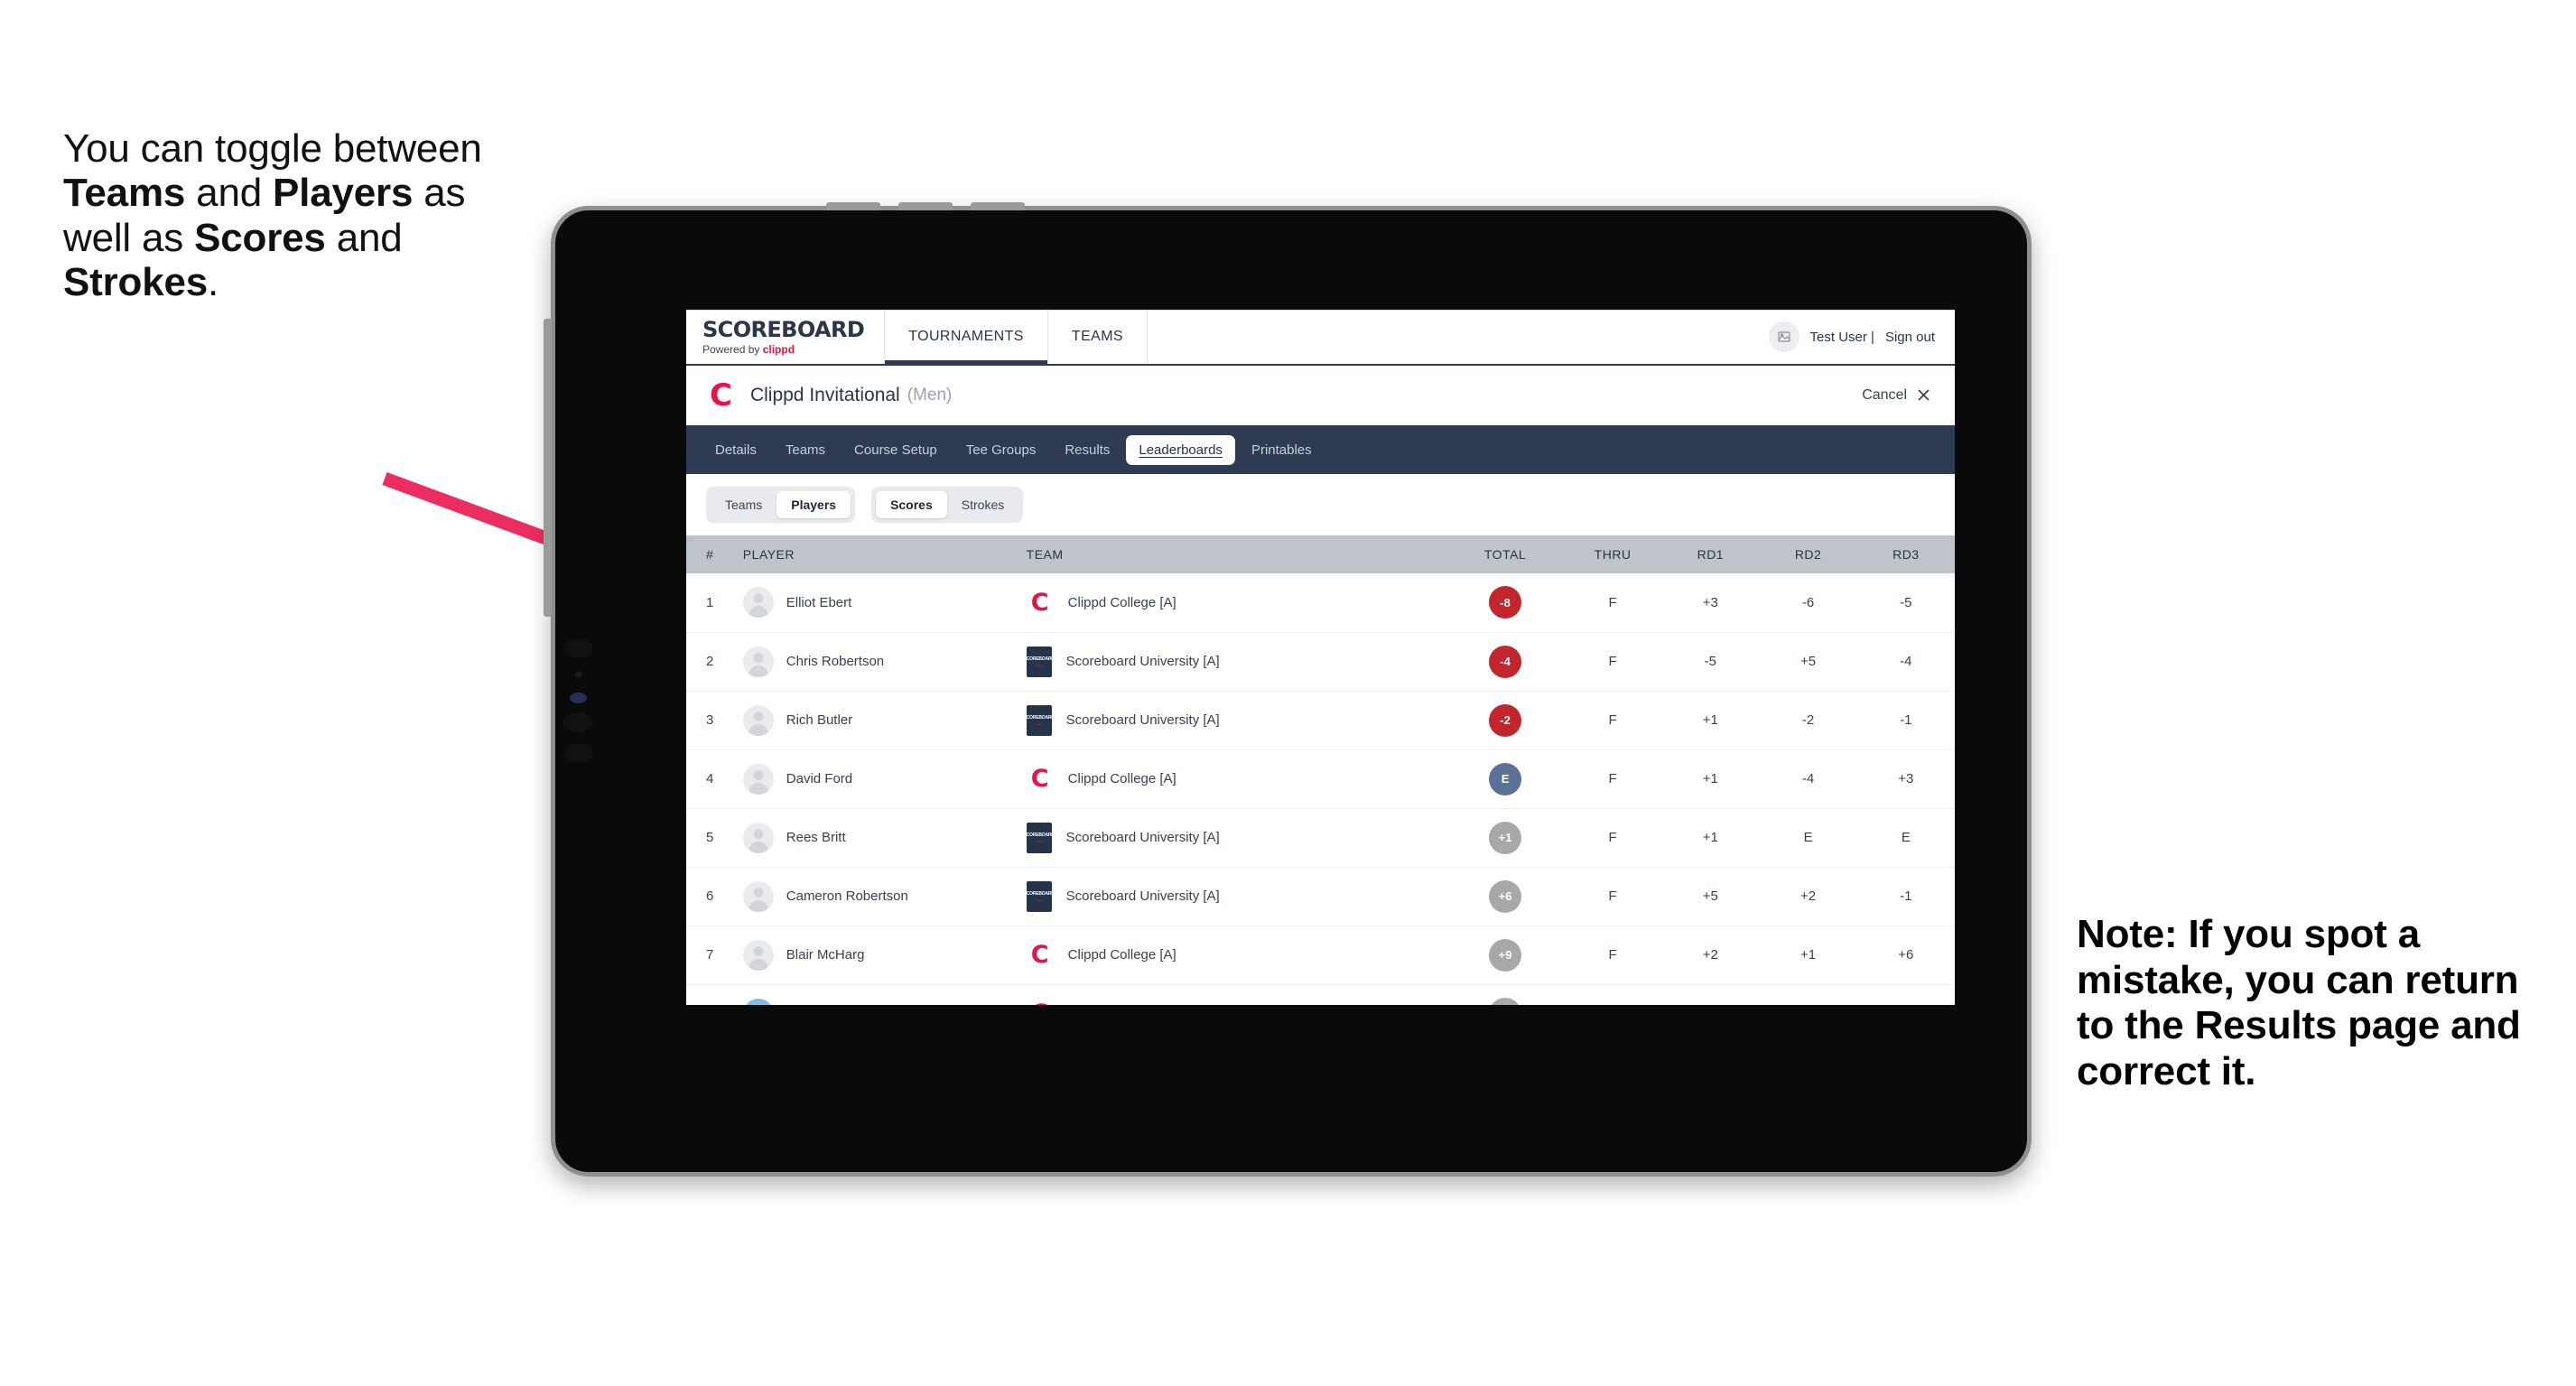 This screenshot has height=1386, width=2576. What do you see at coordinates (1180, 449) in the screenshot?
I see `subnav-item-leaderboards: Leaderboards` at bounding box center [1180, 449].